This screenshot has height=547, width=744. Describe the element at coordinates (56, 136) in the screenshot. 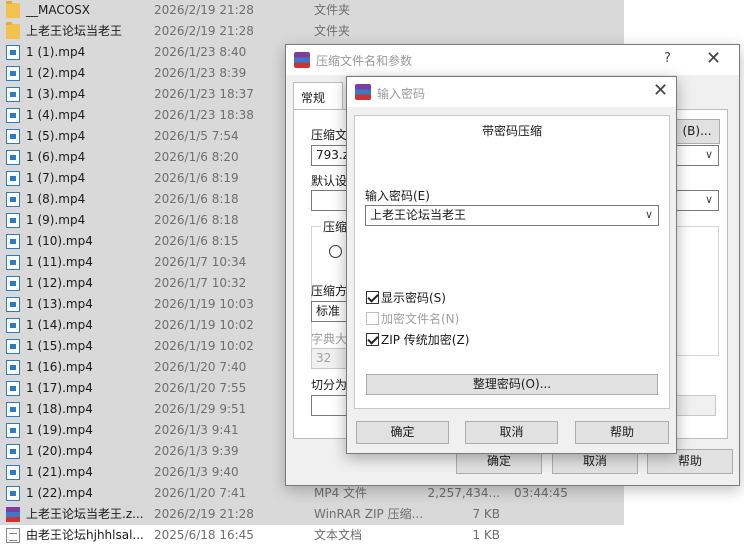

I see `file-name: 1 (5).mp4` at that location.